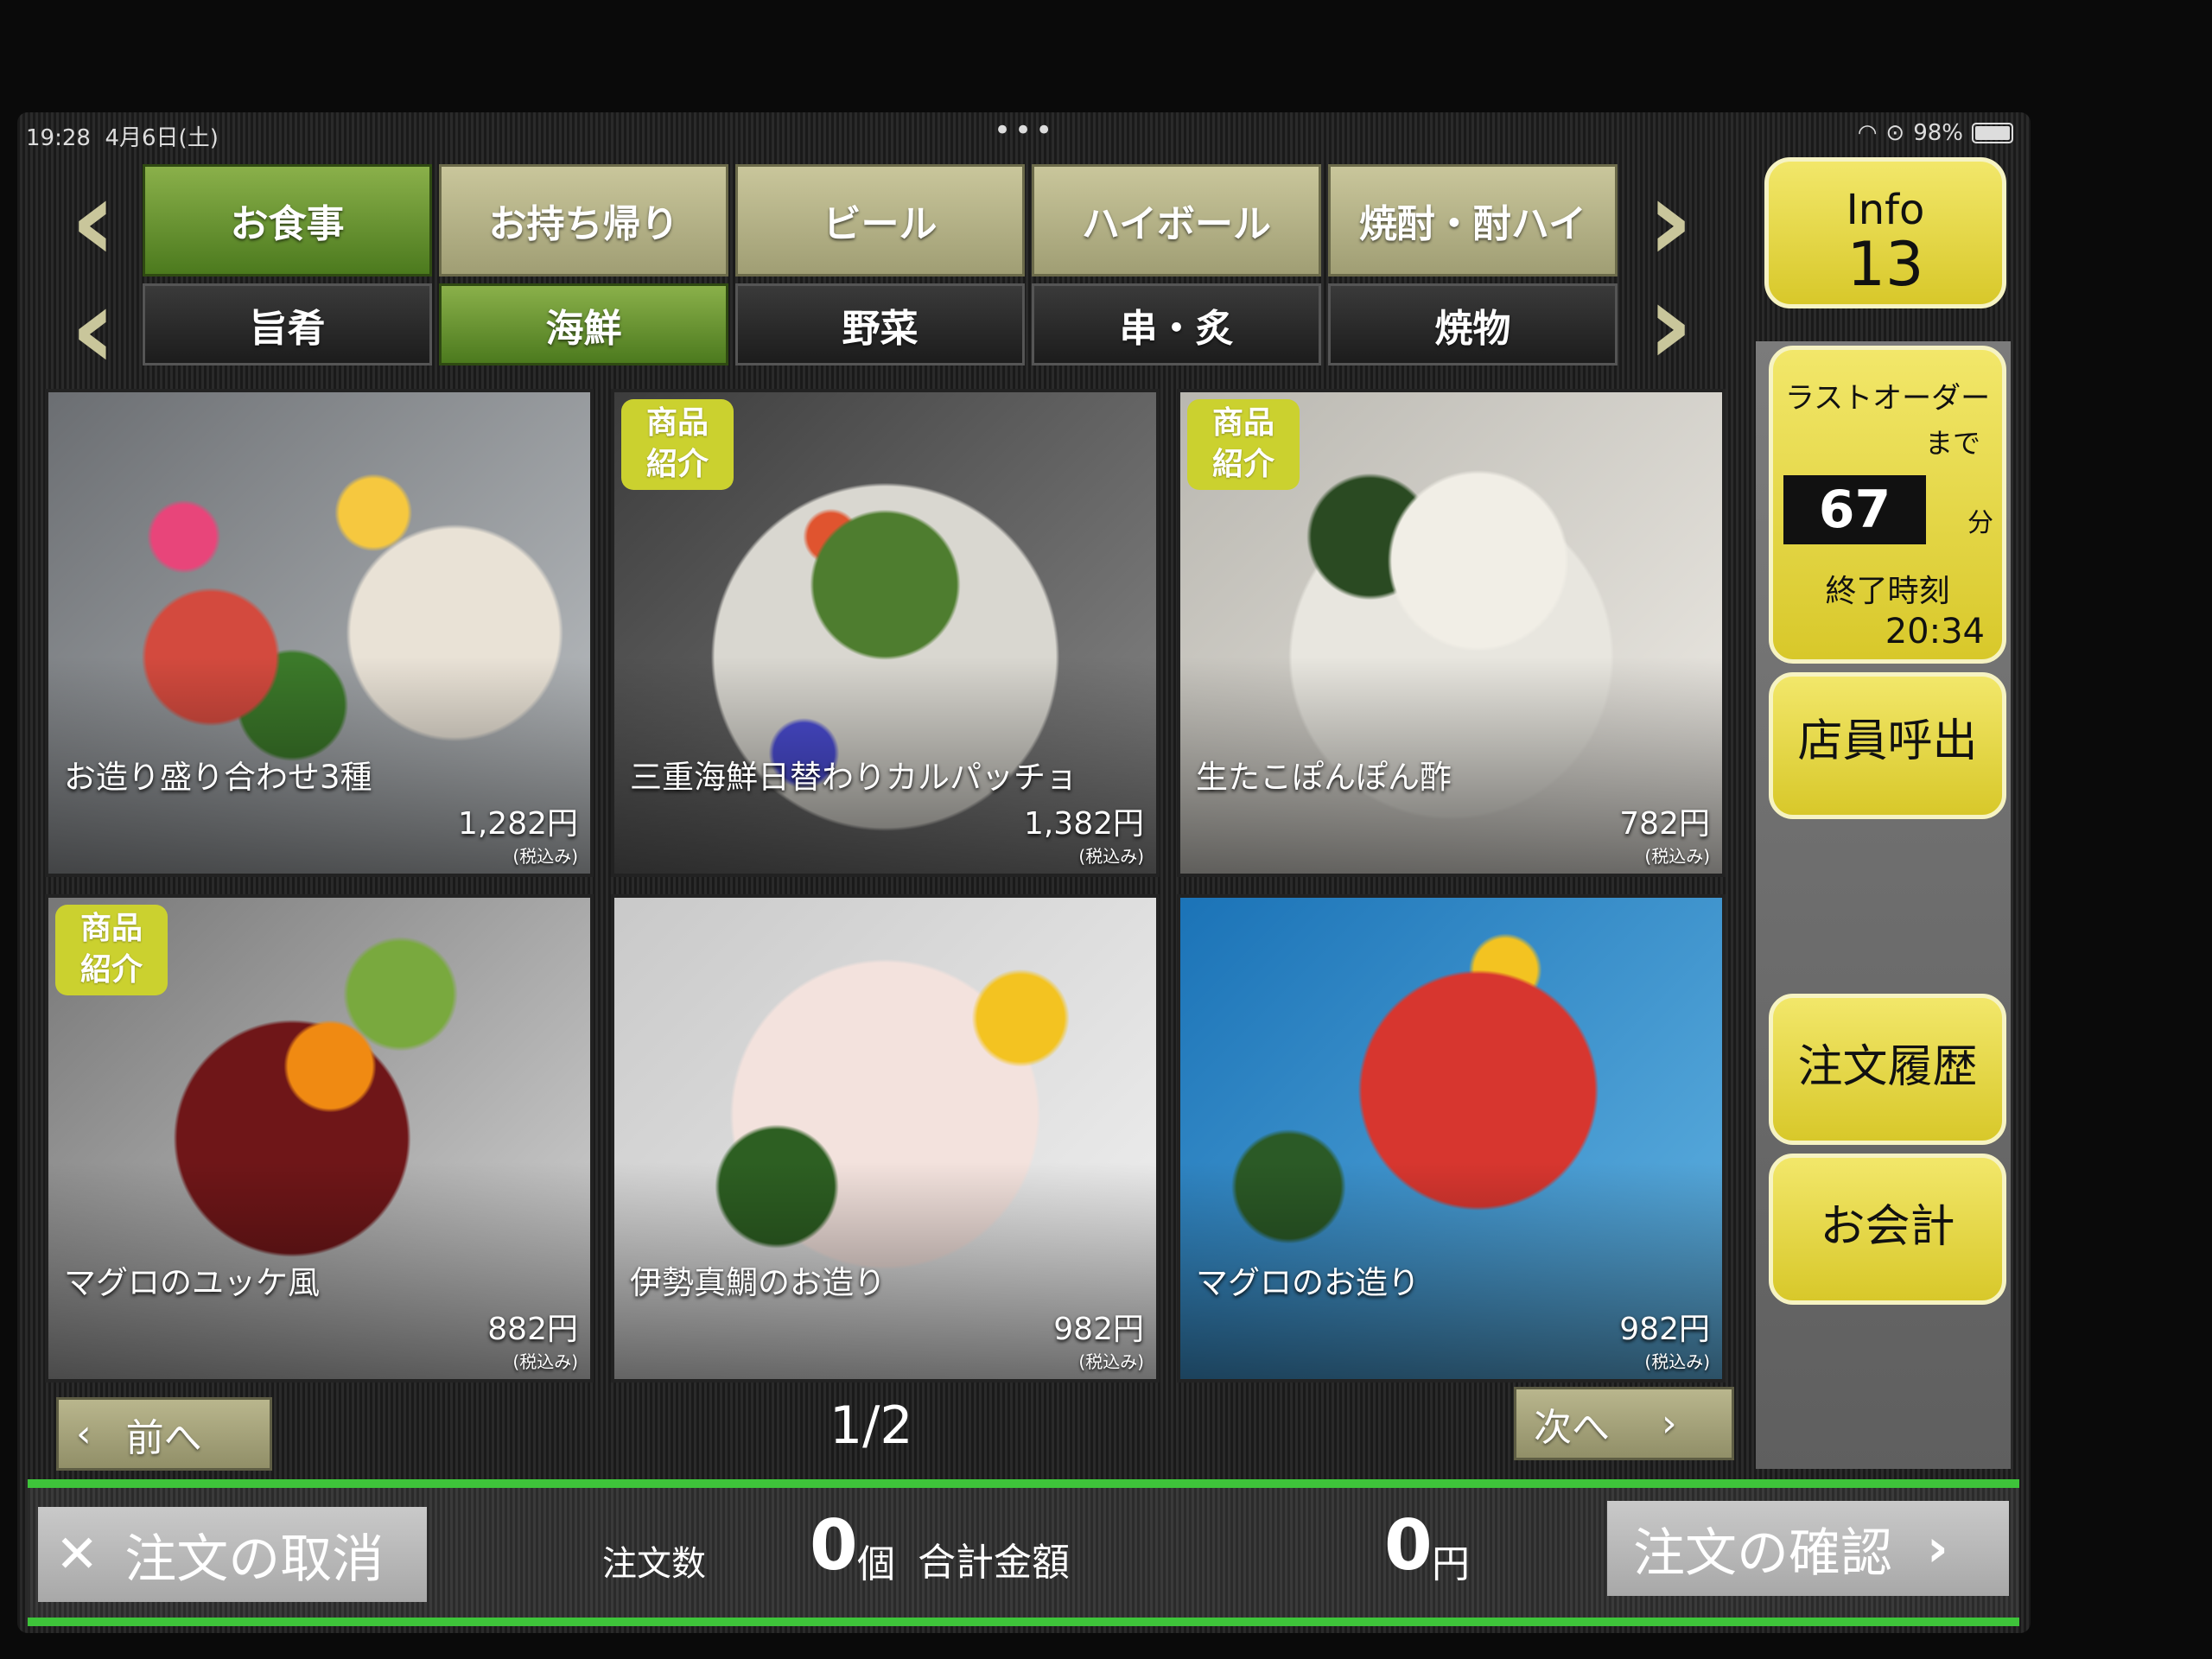  Describe the element at coordinates (1176, 220) in the screenshot. I see `tab-highball: ハイボール` at that location.